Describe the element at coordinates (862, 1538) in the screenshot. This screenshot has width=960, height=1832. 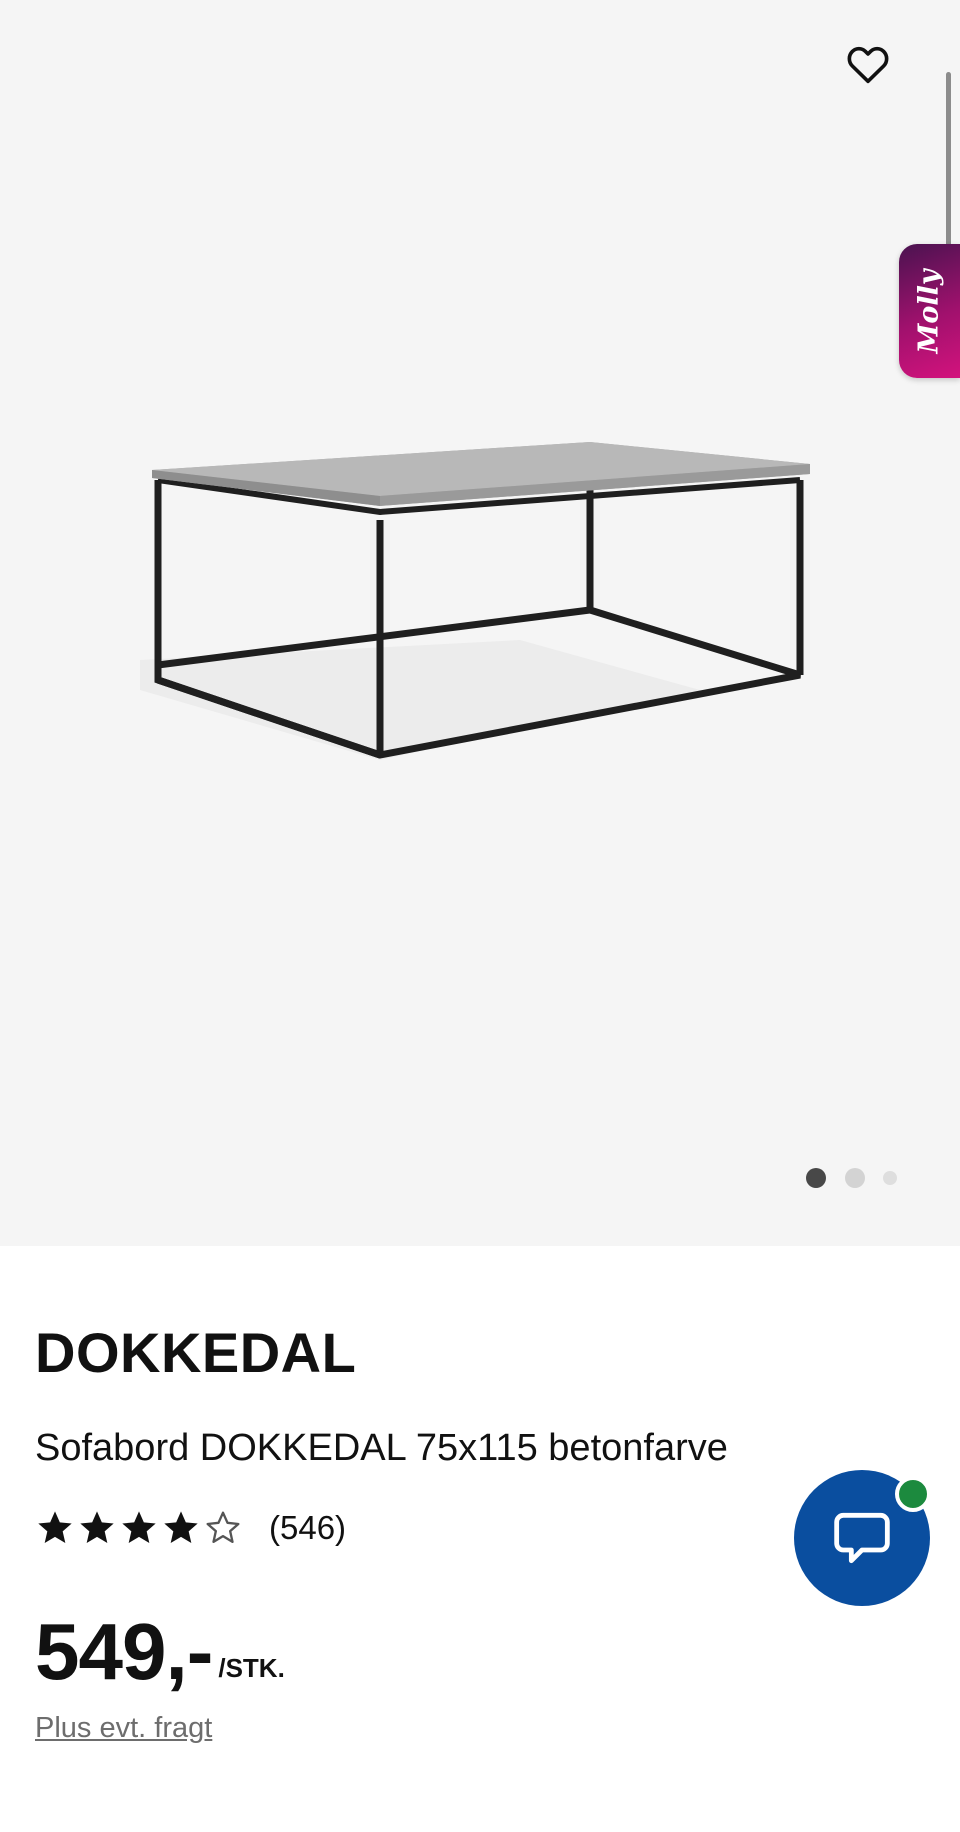
I see `speech-bubble-icon` at that location.